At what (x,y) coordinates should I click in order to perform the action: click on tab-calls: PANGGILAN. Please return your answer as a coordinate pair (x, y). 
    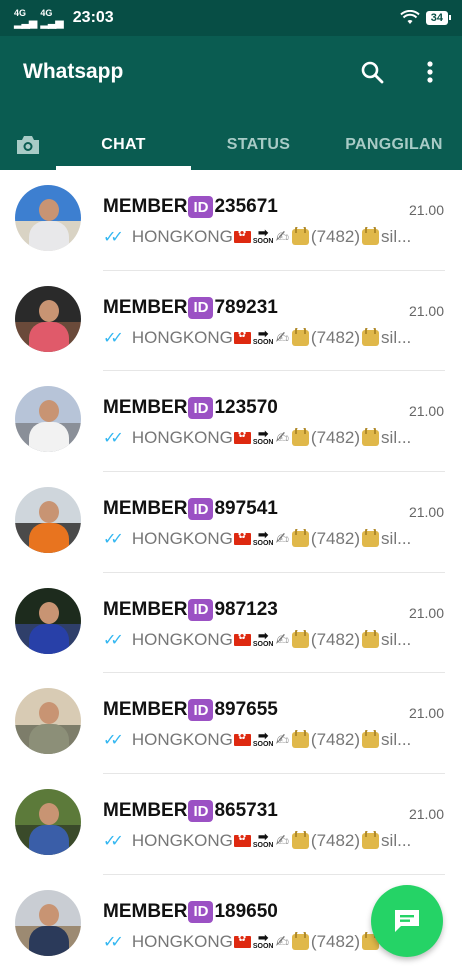
    Looking at the image, I should click on (394, 145).